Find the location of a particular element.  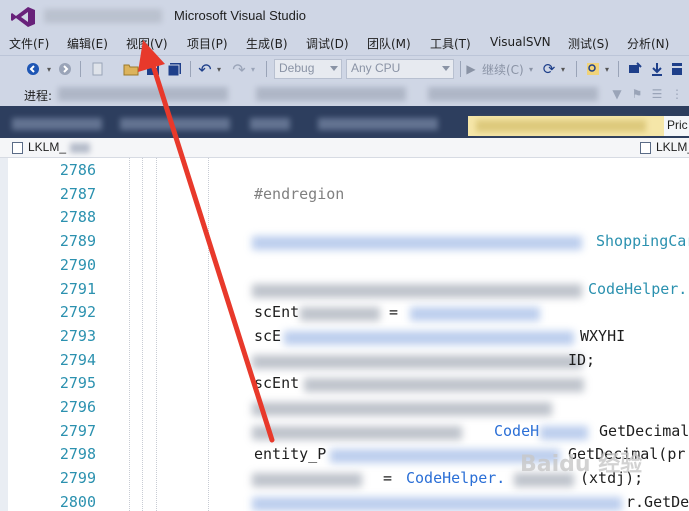

line-number: 2795 is located at coordinates (77, 383).